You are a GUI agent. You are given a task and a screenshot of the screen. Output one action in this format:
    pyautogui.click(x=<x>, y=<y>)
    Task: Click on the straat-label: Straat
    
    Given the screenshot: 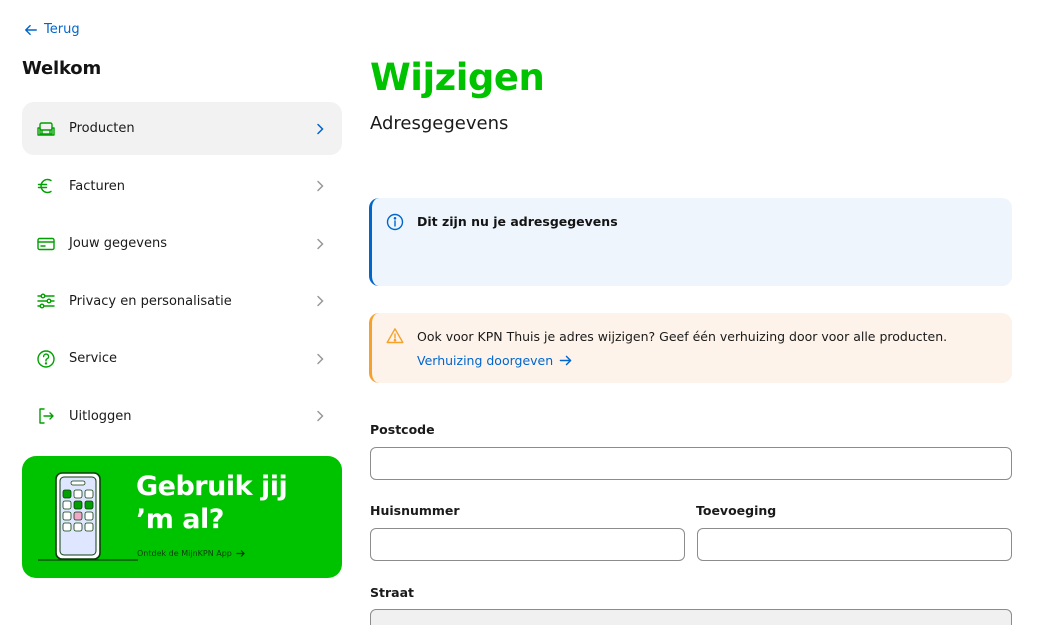 What is the action you would take?
    pyautogui.click(x=392, y=592)
    